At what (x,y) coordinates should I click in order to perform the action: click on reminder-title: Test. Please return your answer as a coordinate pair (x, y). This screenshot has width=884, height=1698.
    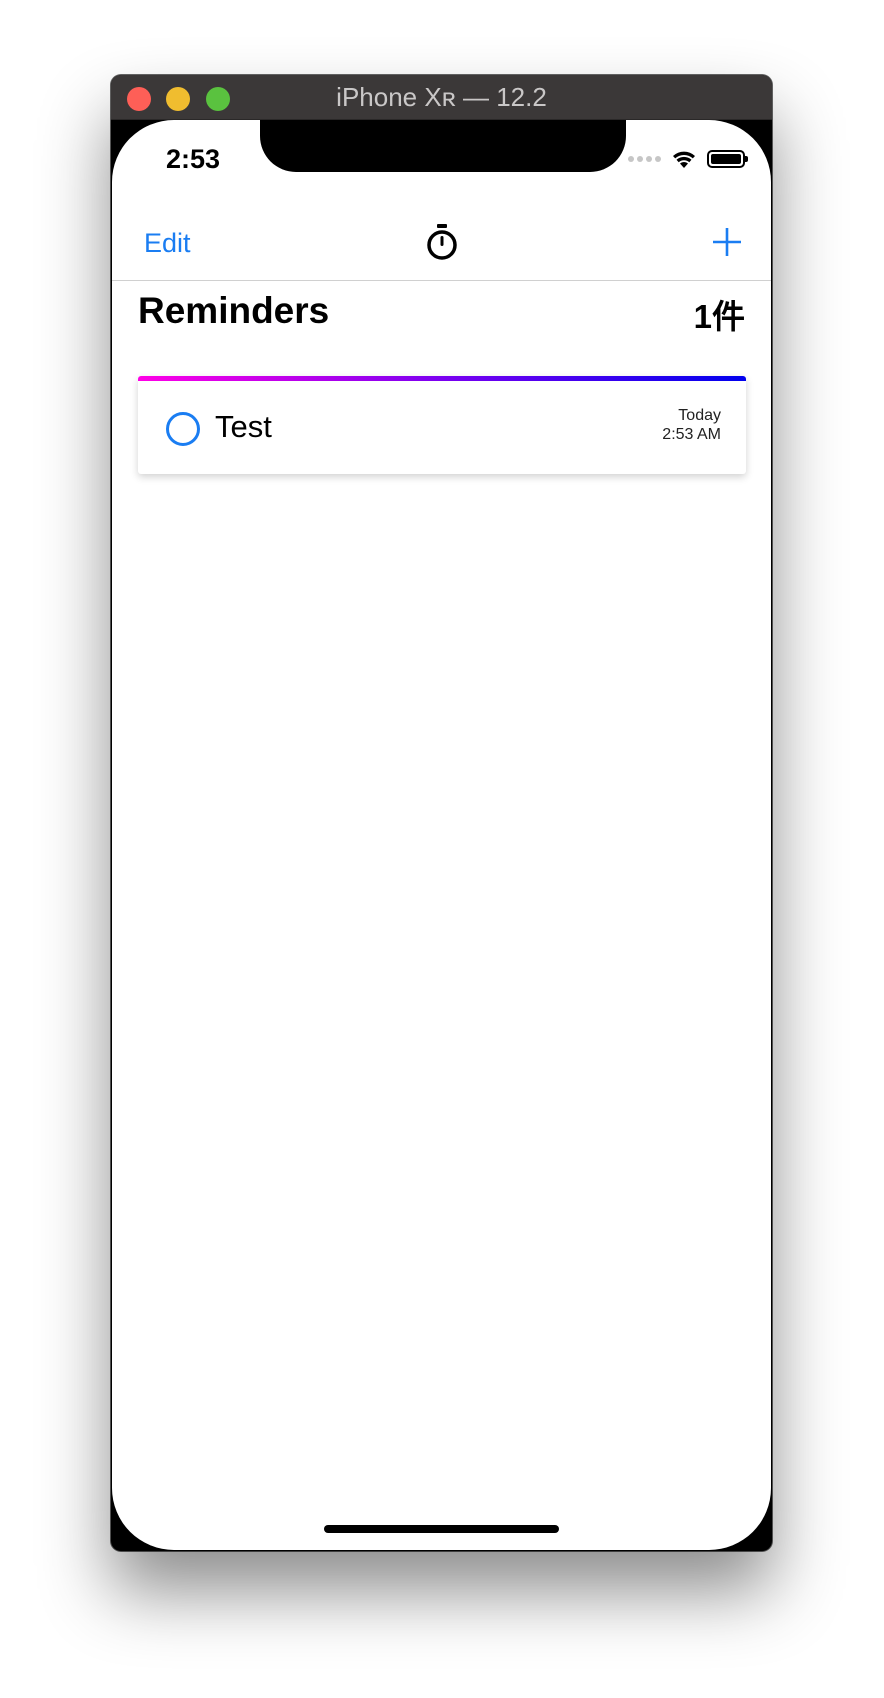
    Looking at the image, I should click on (243, 426).